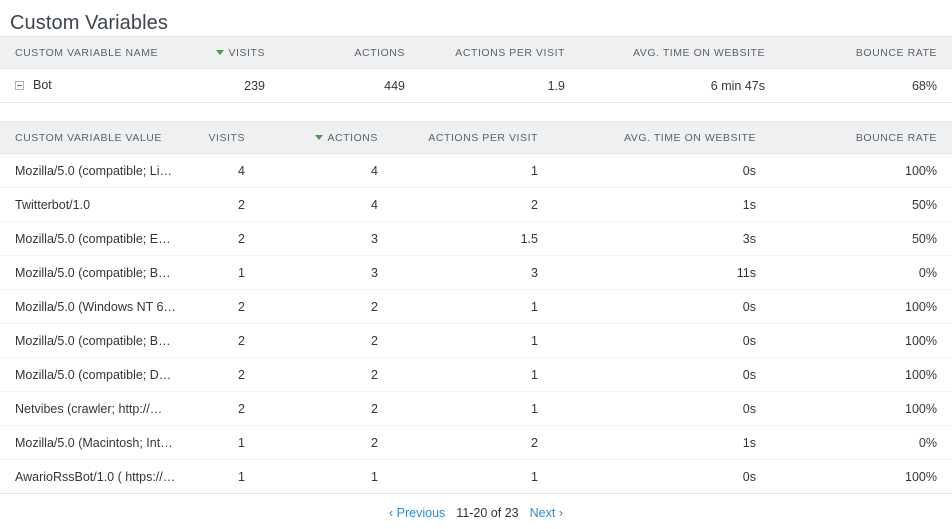 The image size is (952, 529). Describe the element at coordinates (662, 272) in the screenshot. I see `cell-avg-time-on-website: 11s` at that location.